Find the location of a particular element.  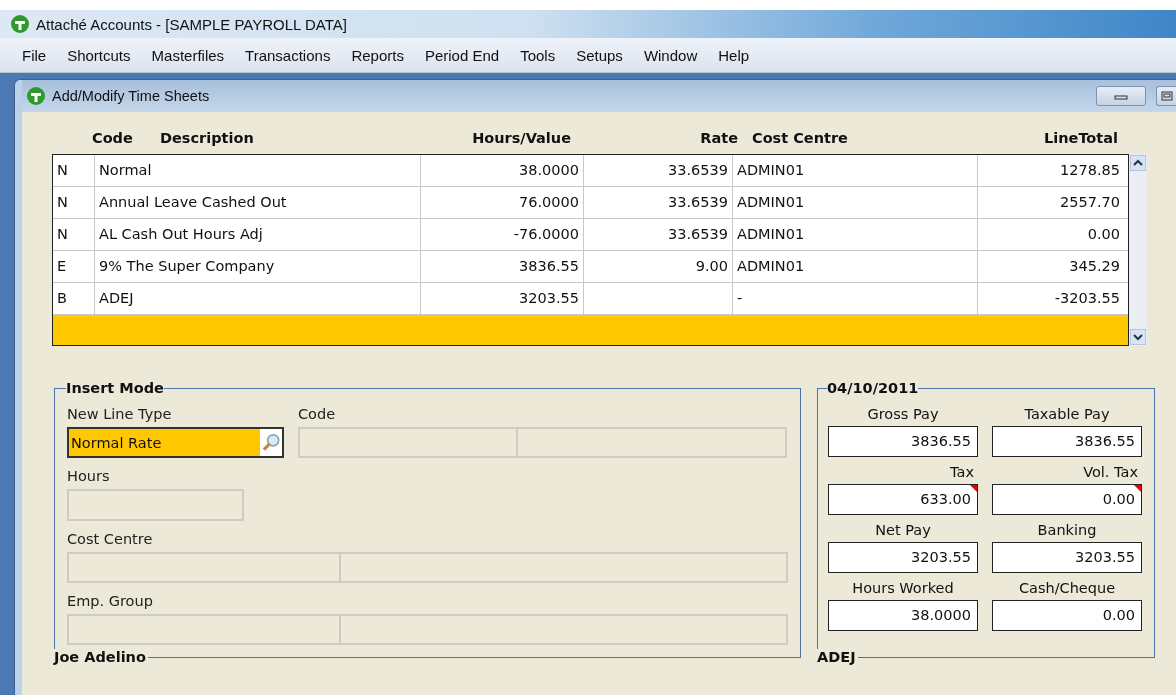

table-cell: 9.00 is located at coordinates (711, 266).